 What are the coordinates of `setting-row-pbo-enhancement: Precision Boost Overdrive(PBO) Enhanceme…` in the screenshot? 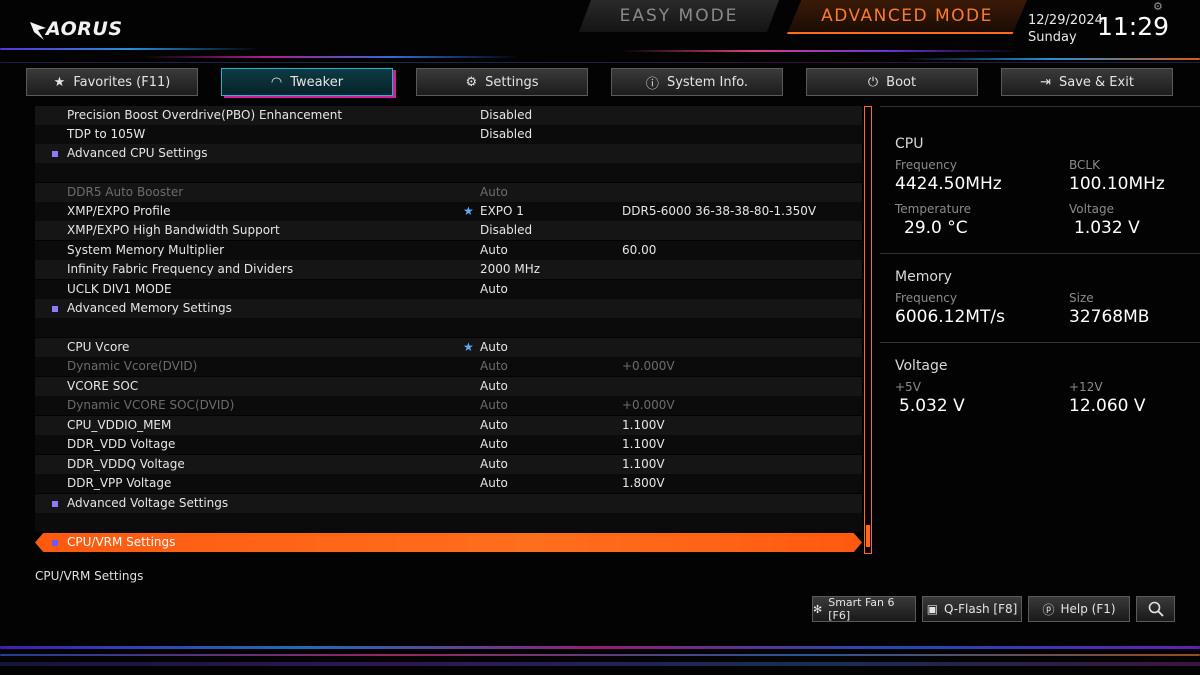 It's located at (448, 115).